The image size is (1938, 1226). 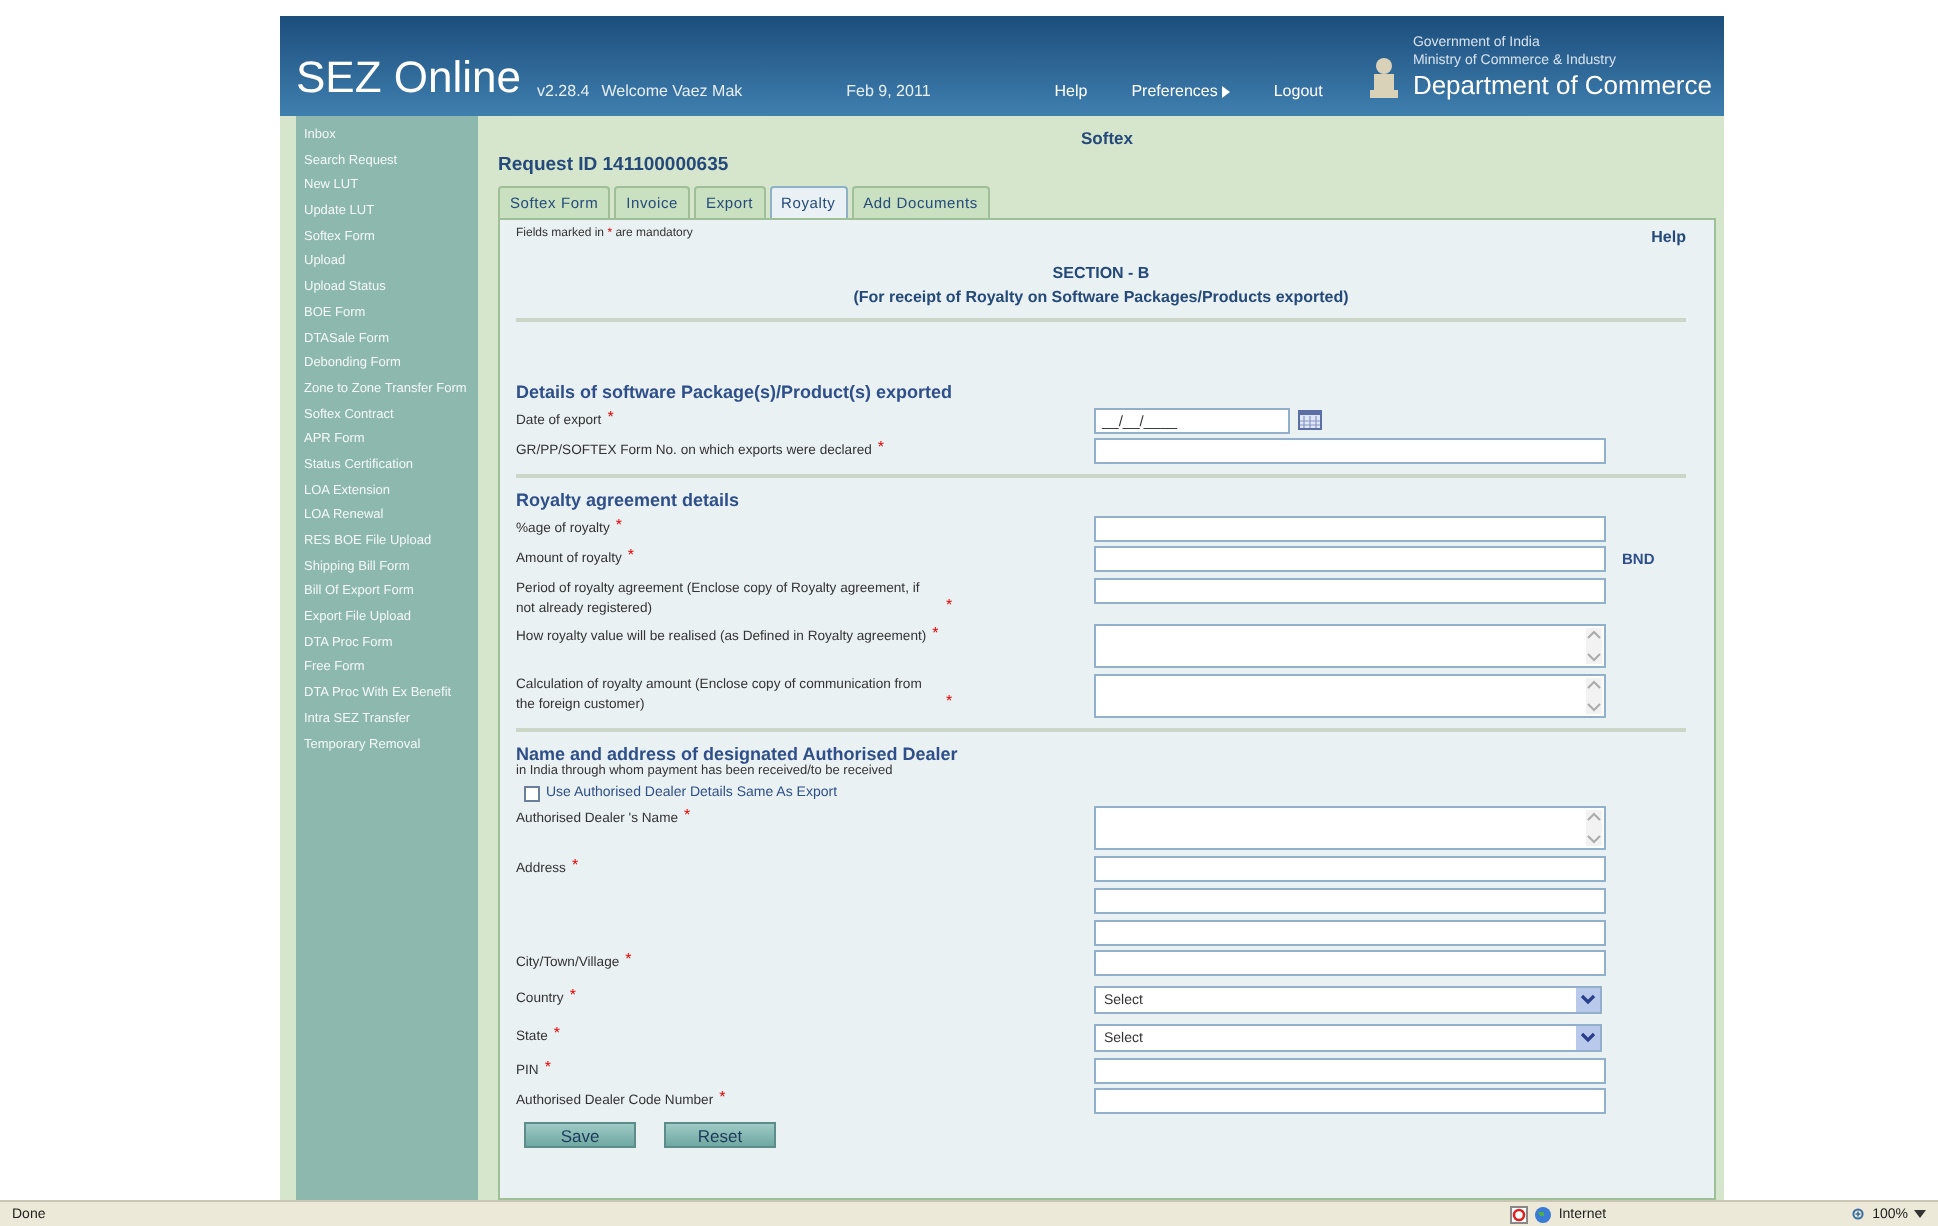 What do you see at coordinates (532, 793) in the screenshot?
I see `checkbox` at bounding box center [532, 793].